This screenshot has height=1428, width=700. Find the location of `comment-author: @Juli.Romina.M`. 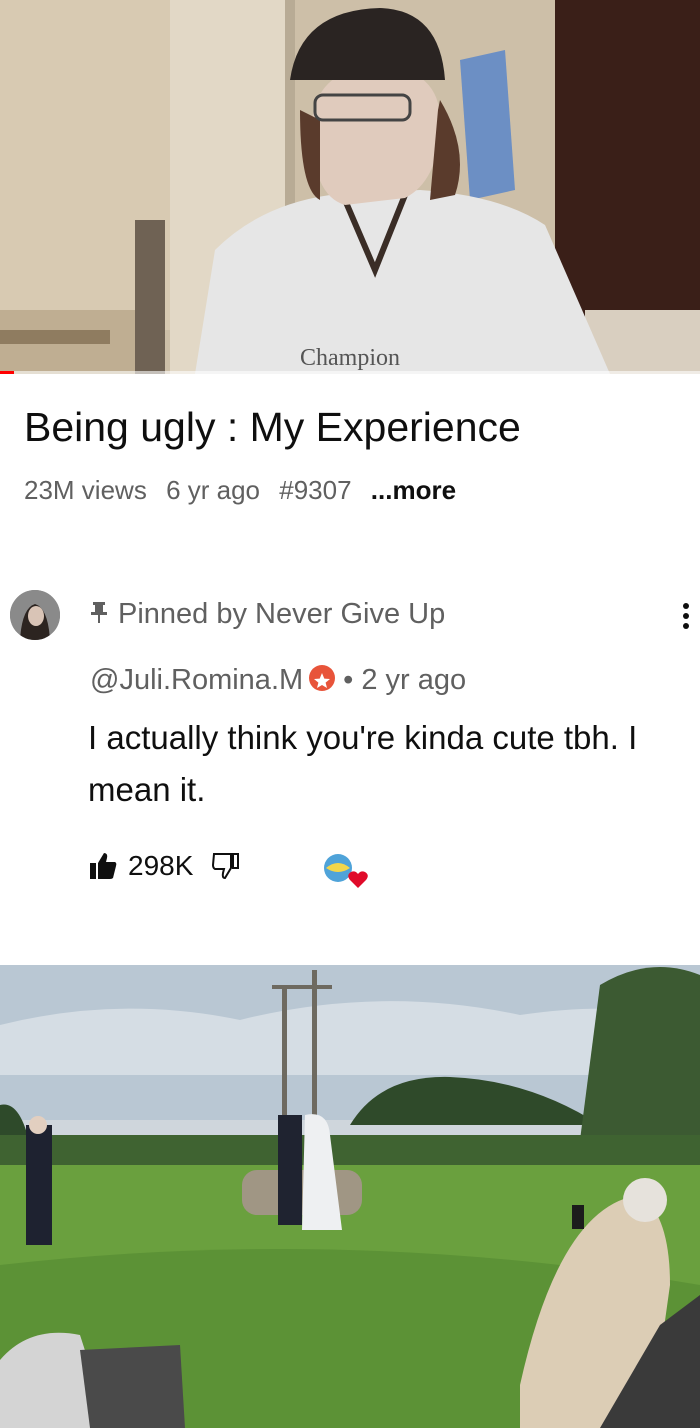

comment-author: @Juli.Romina.M is located at coordinates (196, 680).